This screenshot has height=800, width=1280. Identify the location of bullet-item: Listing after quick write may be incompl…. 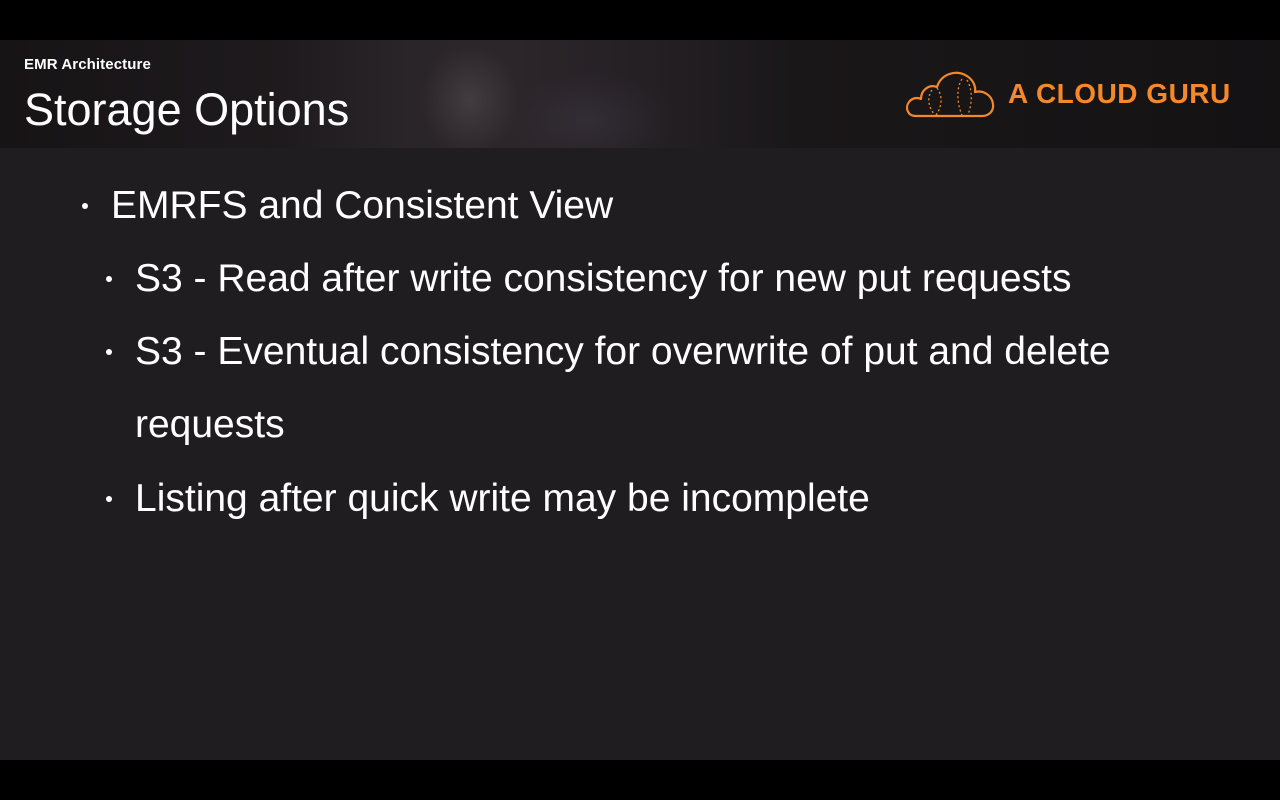
(502, 498).